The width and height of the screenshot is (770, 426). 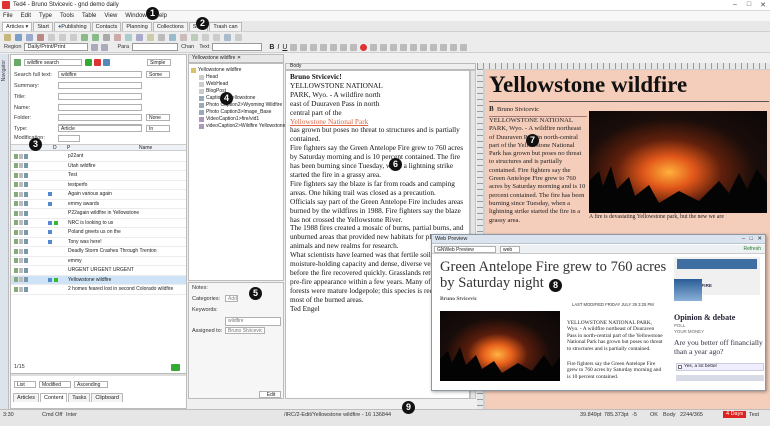 What do you see at coordinates (106, 37) in the screenshot?
I see `find-icon` at bounding box center [106, 37].